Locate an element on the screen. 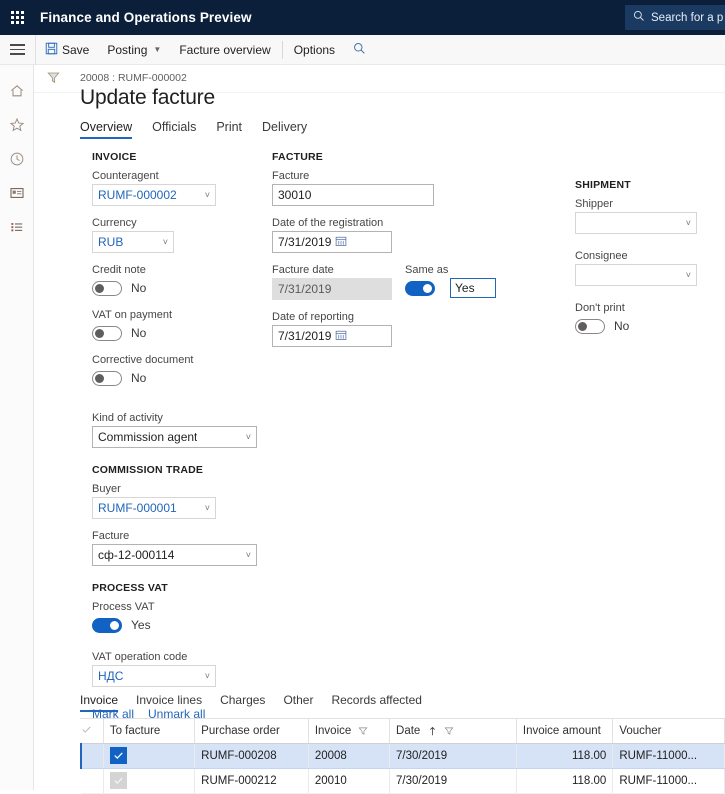  save-disk-icon is located at coordinates (51, 50).